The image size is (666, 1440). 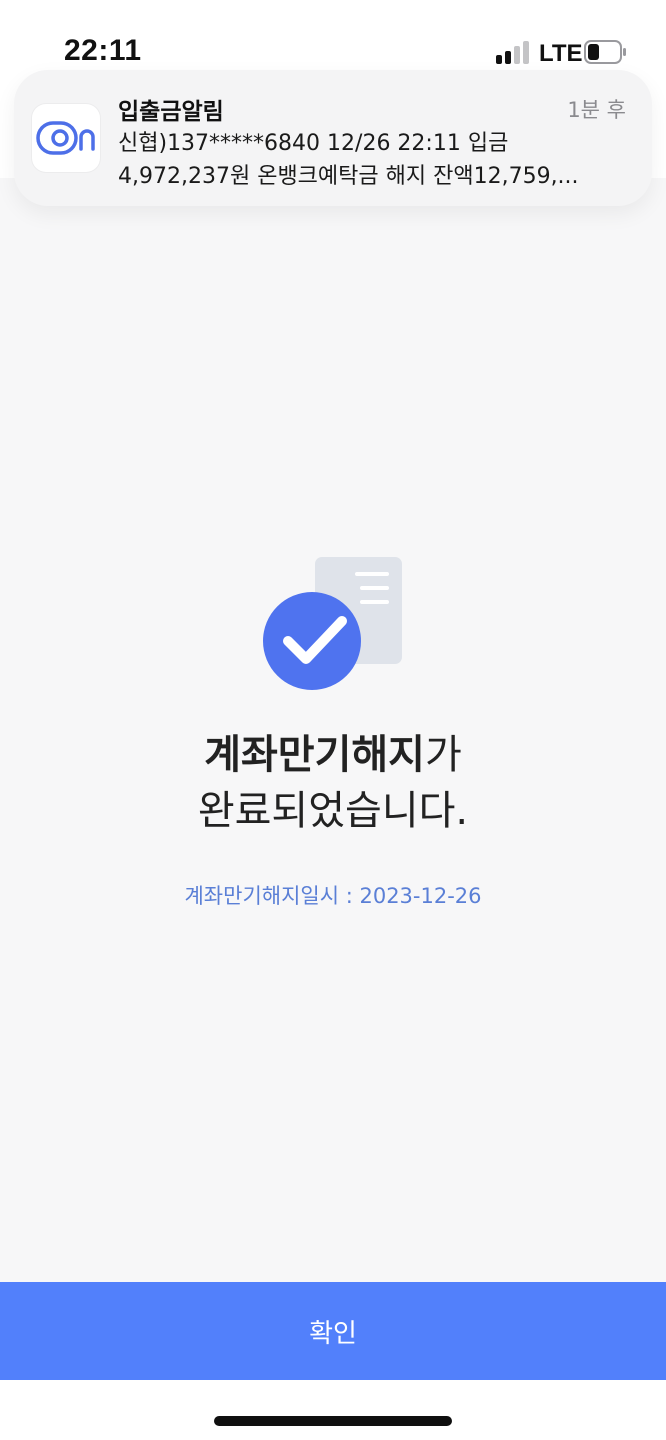 I want to click on status-time: 22:11, so click(x=103, y=50).